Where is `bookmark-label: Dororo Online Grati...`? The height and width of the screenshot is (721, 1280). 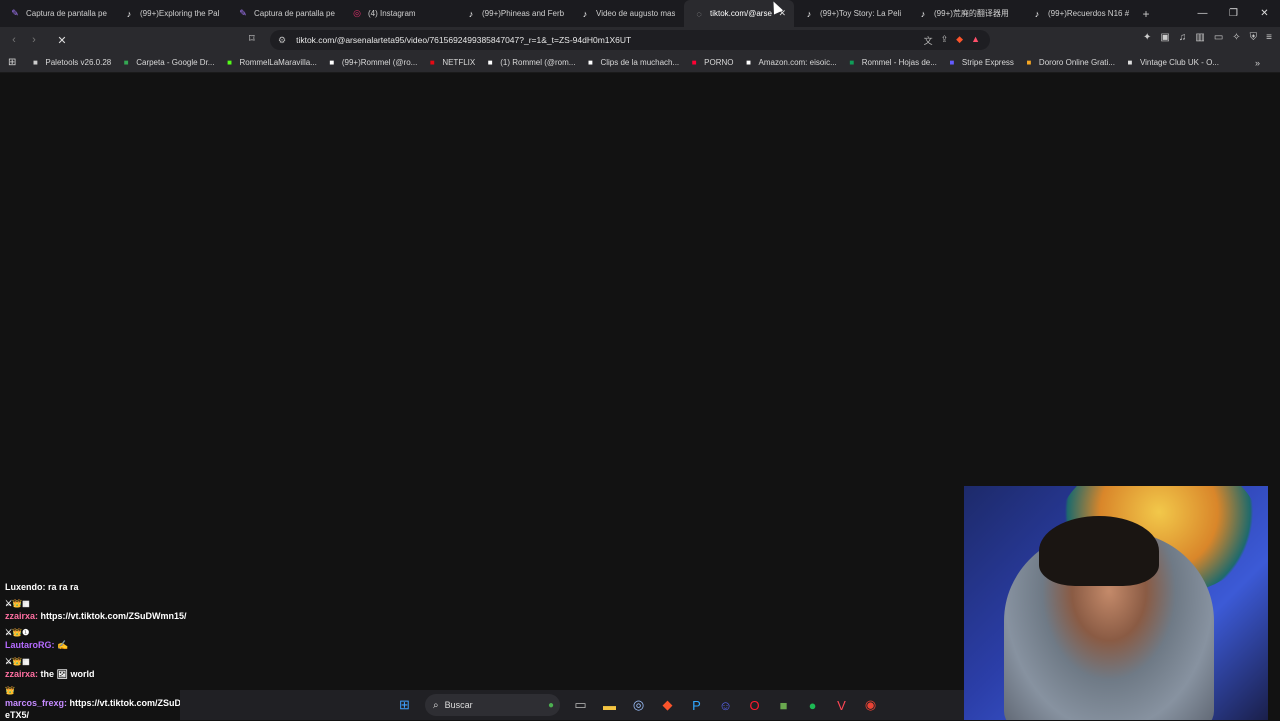
bookmark-label: Dororo Online Grati... is located at coordinates (1076, 62).